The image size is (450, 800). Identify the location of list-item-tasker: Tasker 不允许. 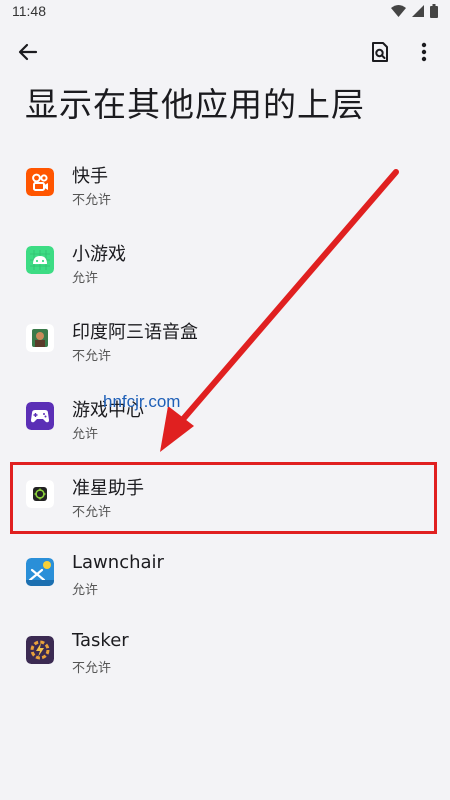
(225, 649).